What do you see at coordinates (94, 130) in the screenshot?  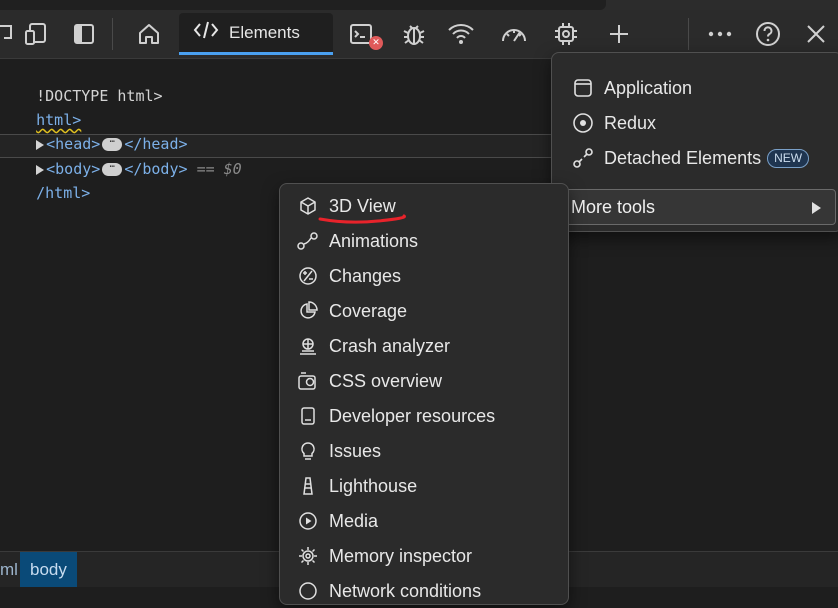 I see `dom-line-head: <head> ⋯ </head>` at bounding box center [94, 130].